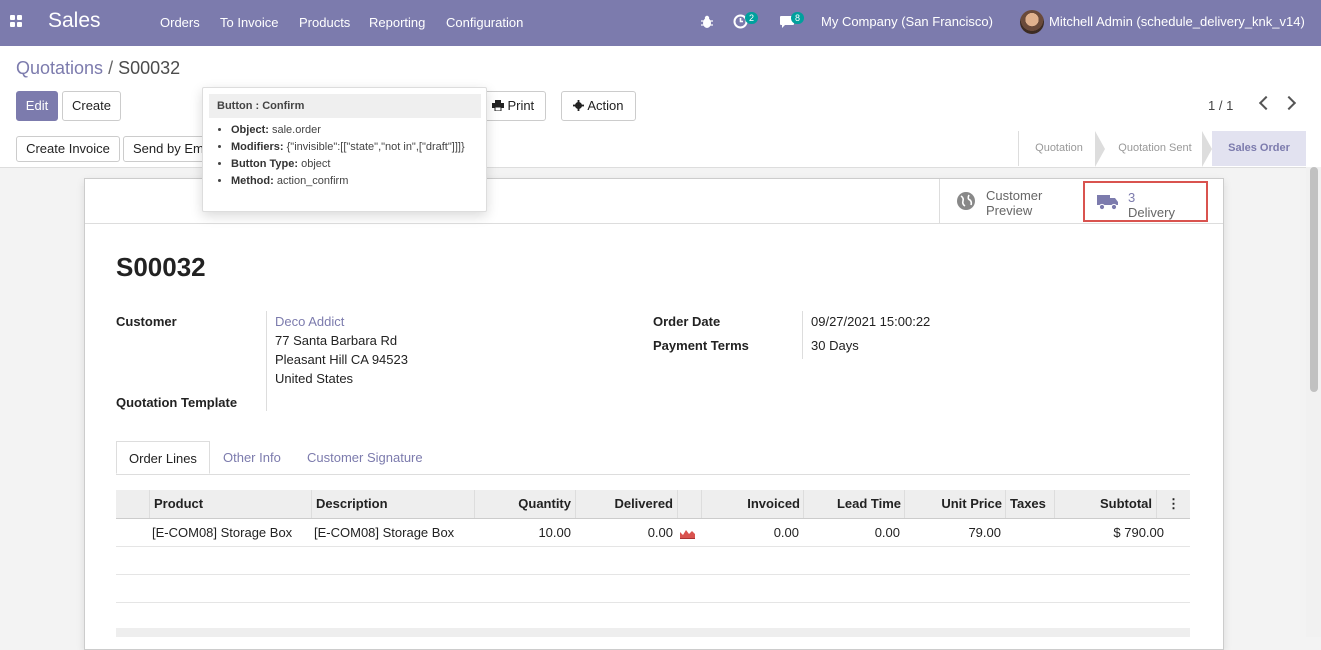 Image resolution: width=1321 pixels, height=650 pixels. Describe the element at coordinates (626, 504) in the screenshot. I see `col-delivered: Delivered` at that location.